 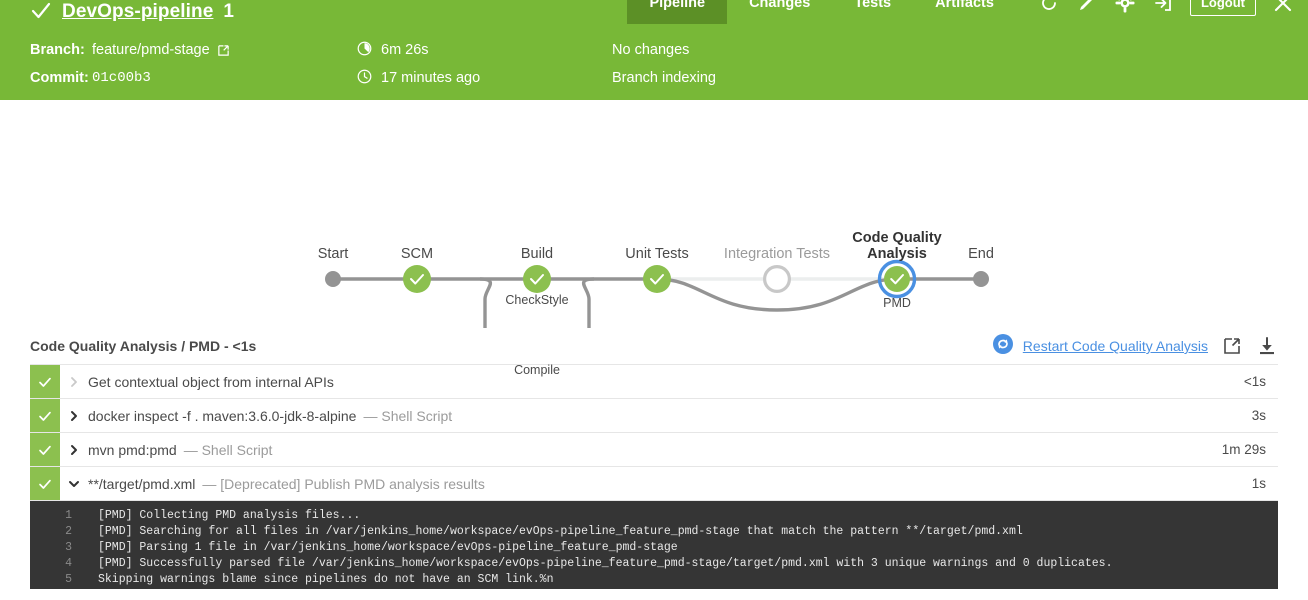 I want to click on duration-clock-icon, so click(x=364, y=50).